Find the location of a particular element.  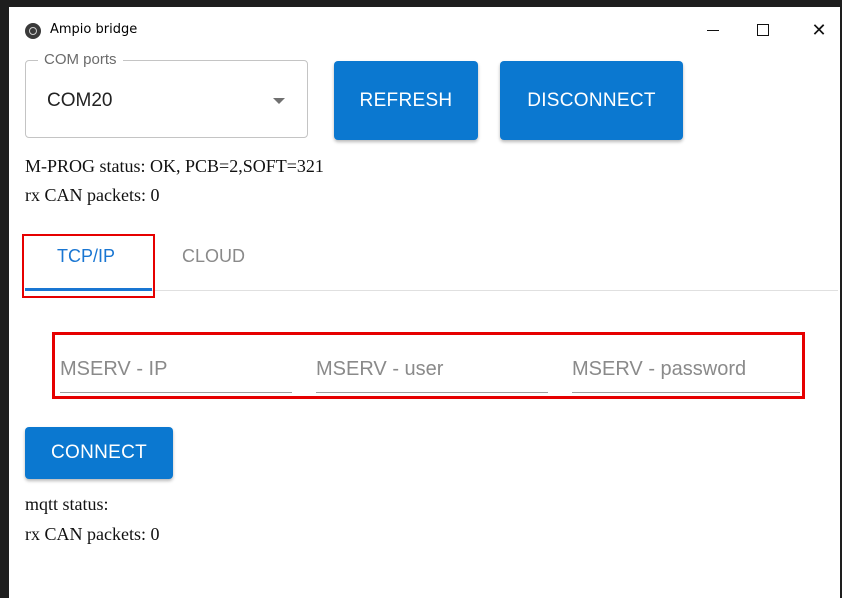

com-port-label: COM ports is located at coordinates (80, 59).